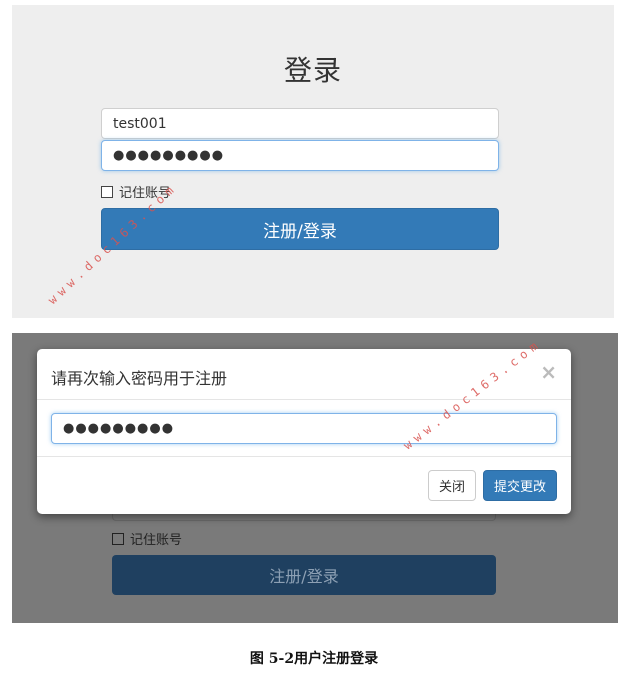 The width and height of the screenshot is (628, 685). Describe the element at coordinates (156, 540) in the screenshot. I see `dimmed-remember-label: 记住账号` at that location.